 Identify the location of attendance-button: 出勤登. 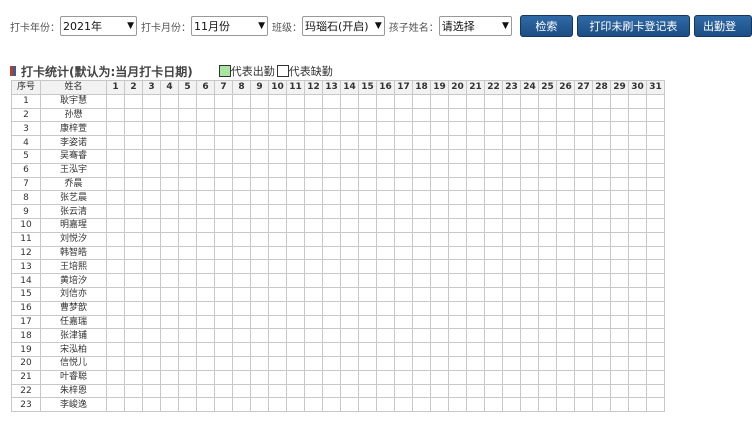
(723, 26).